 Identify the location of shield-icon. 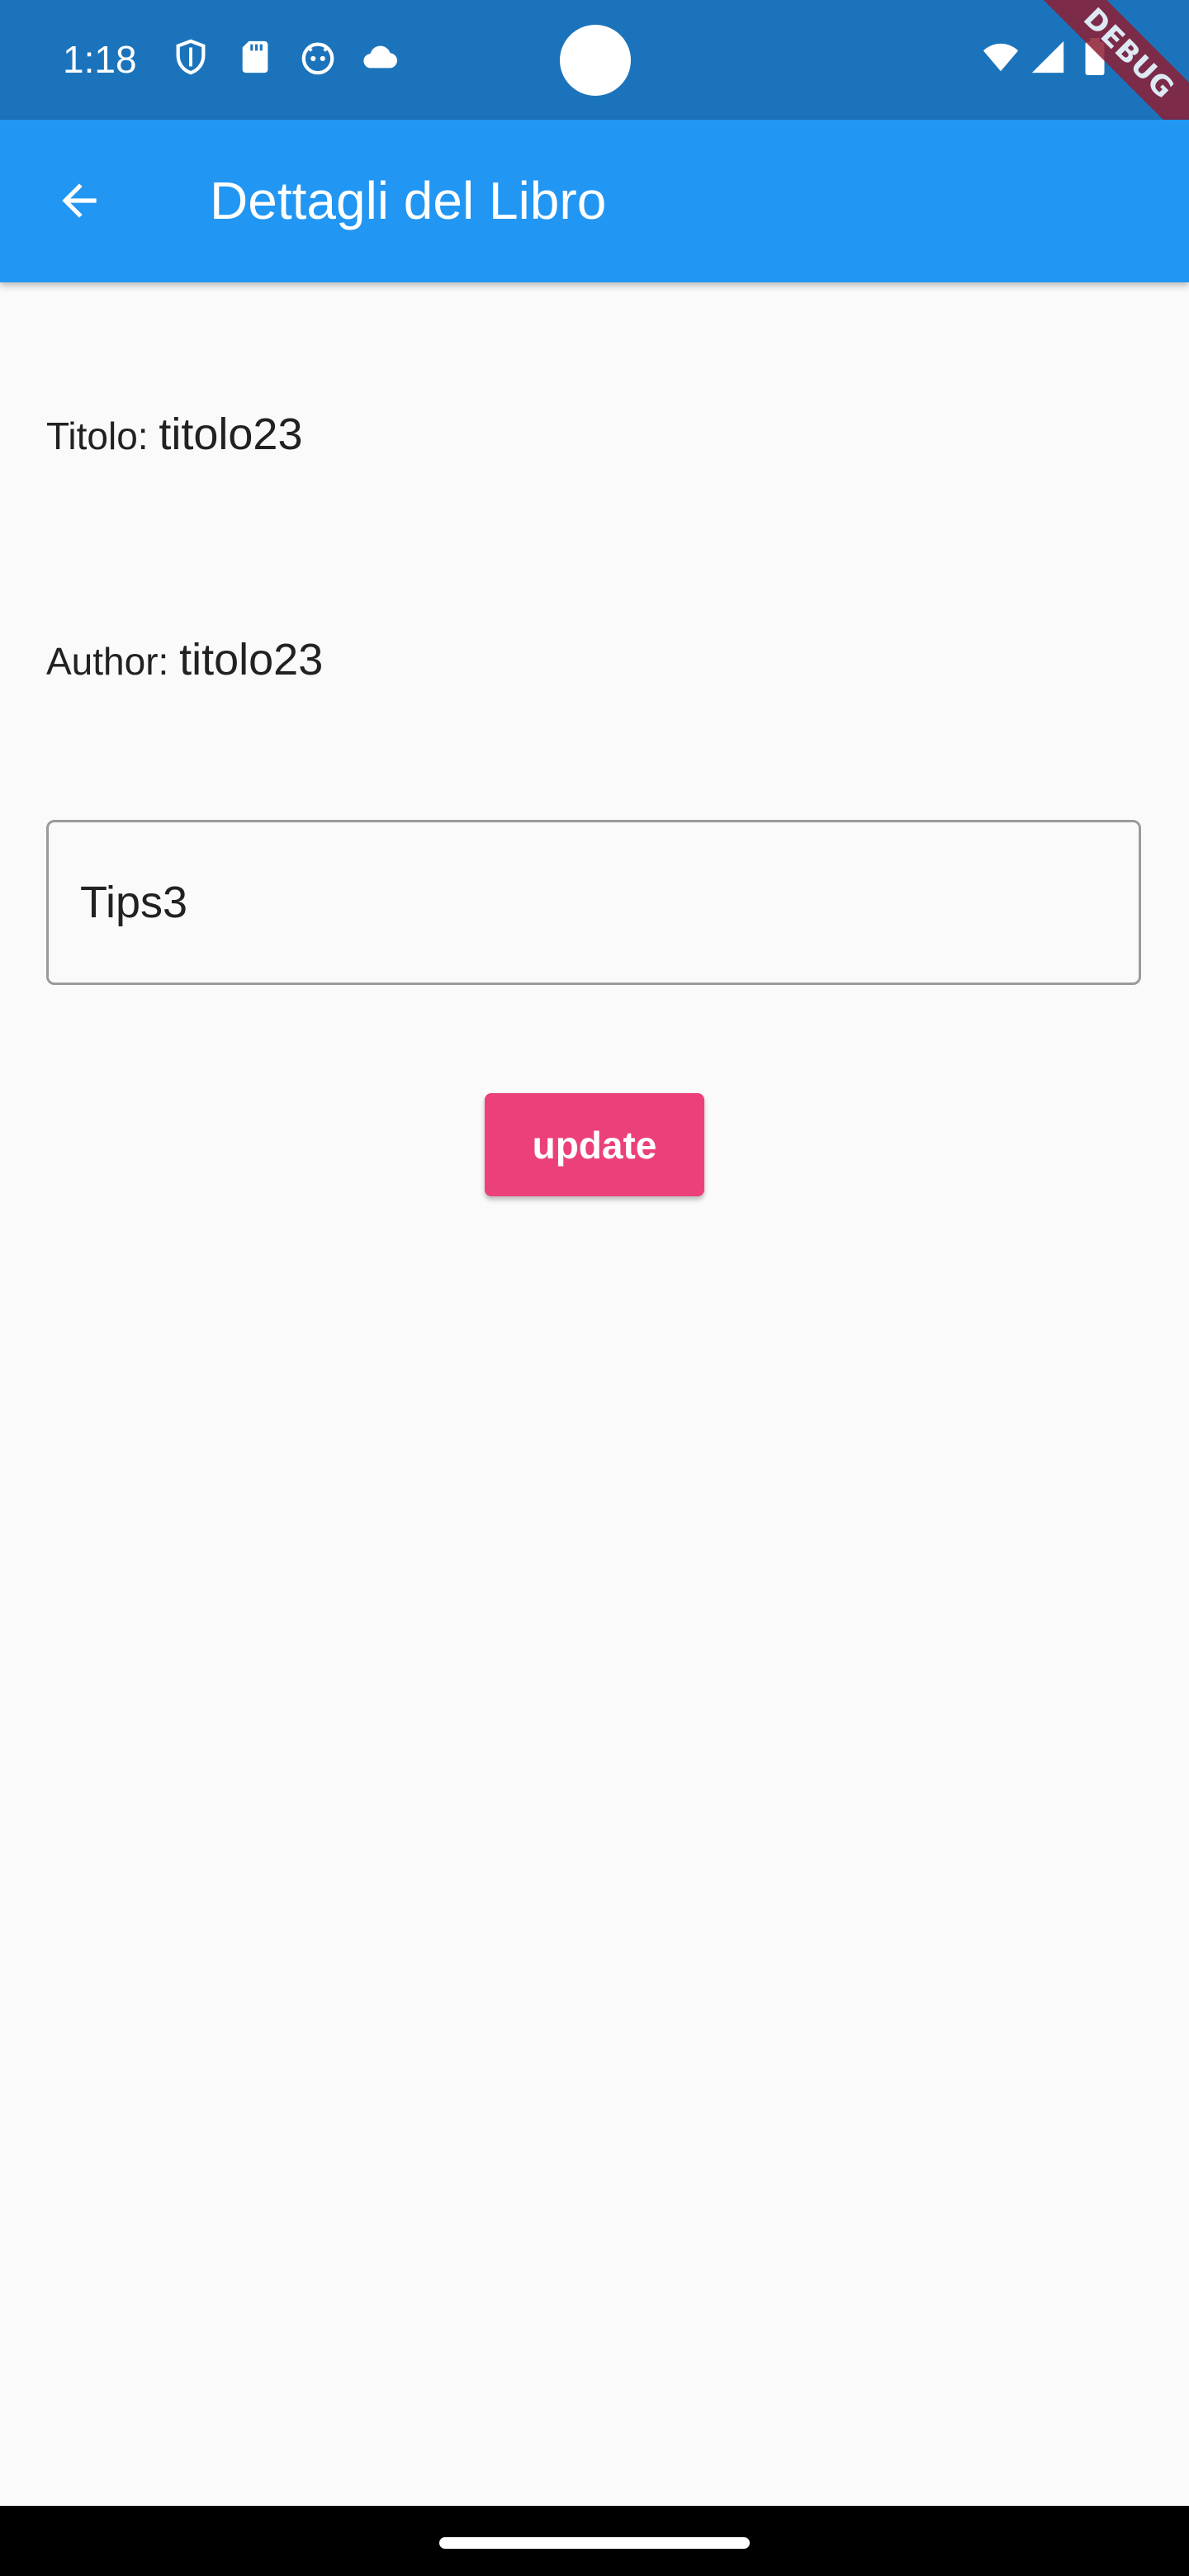
(191, 57).